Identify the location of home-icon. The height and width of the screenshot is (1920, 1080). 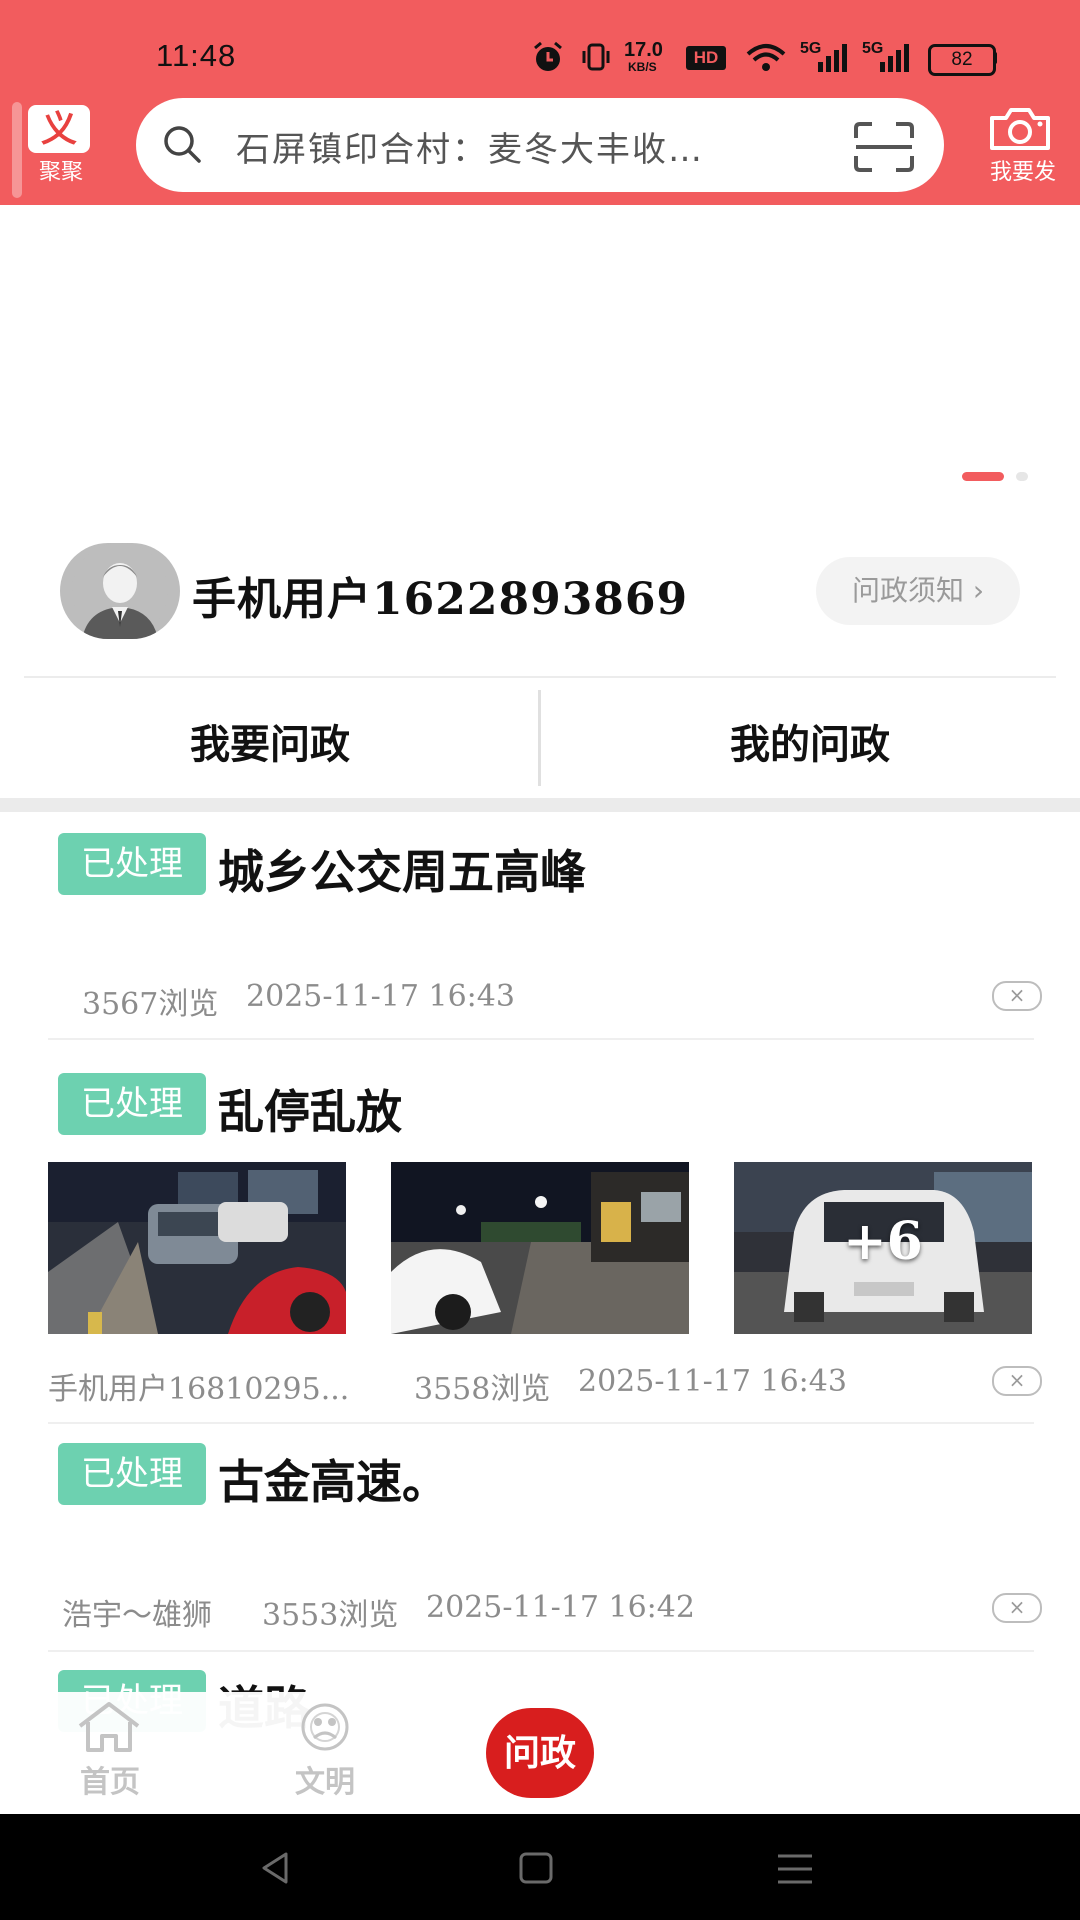
(109, 1727).